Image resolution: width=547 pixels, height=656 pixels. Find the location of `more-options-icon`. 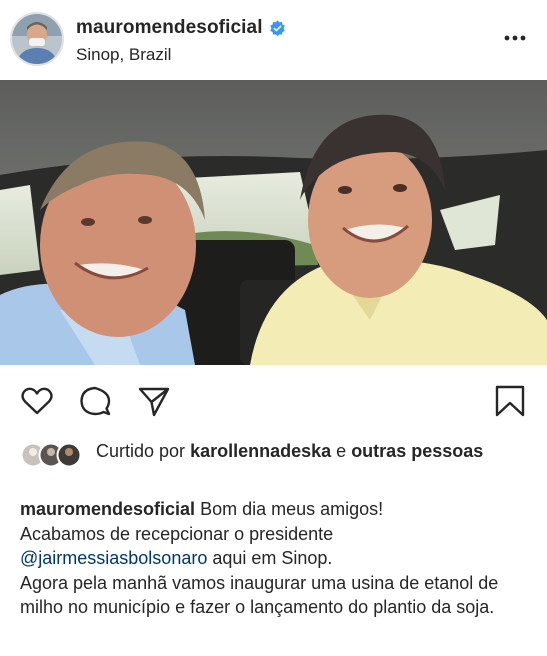

more-options-icon is located at coordinates (515, 38).